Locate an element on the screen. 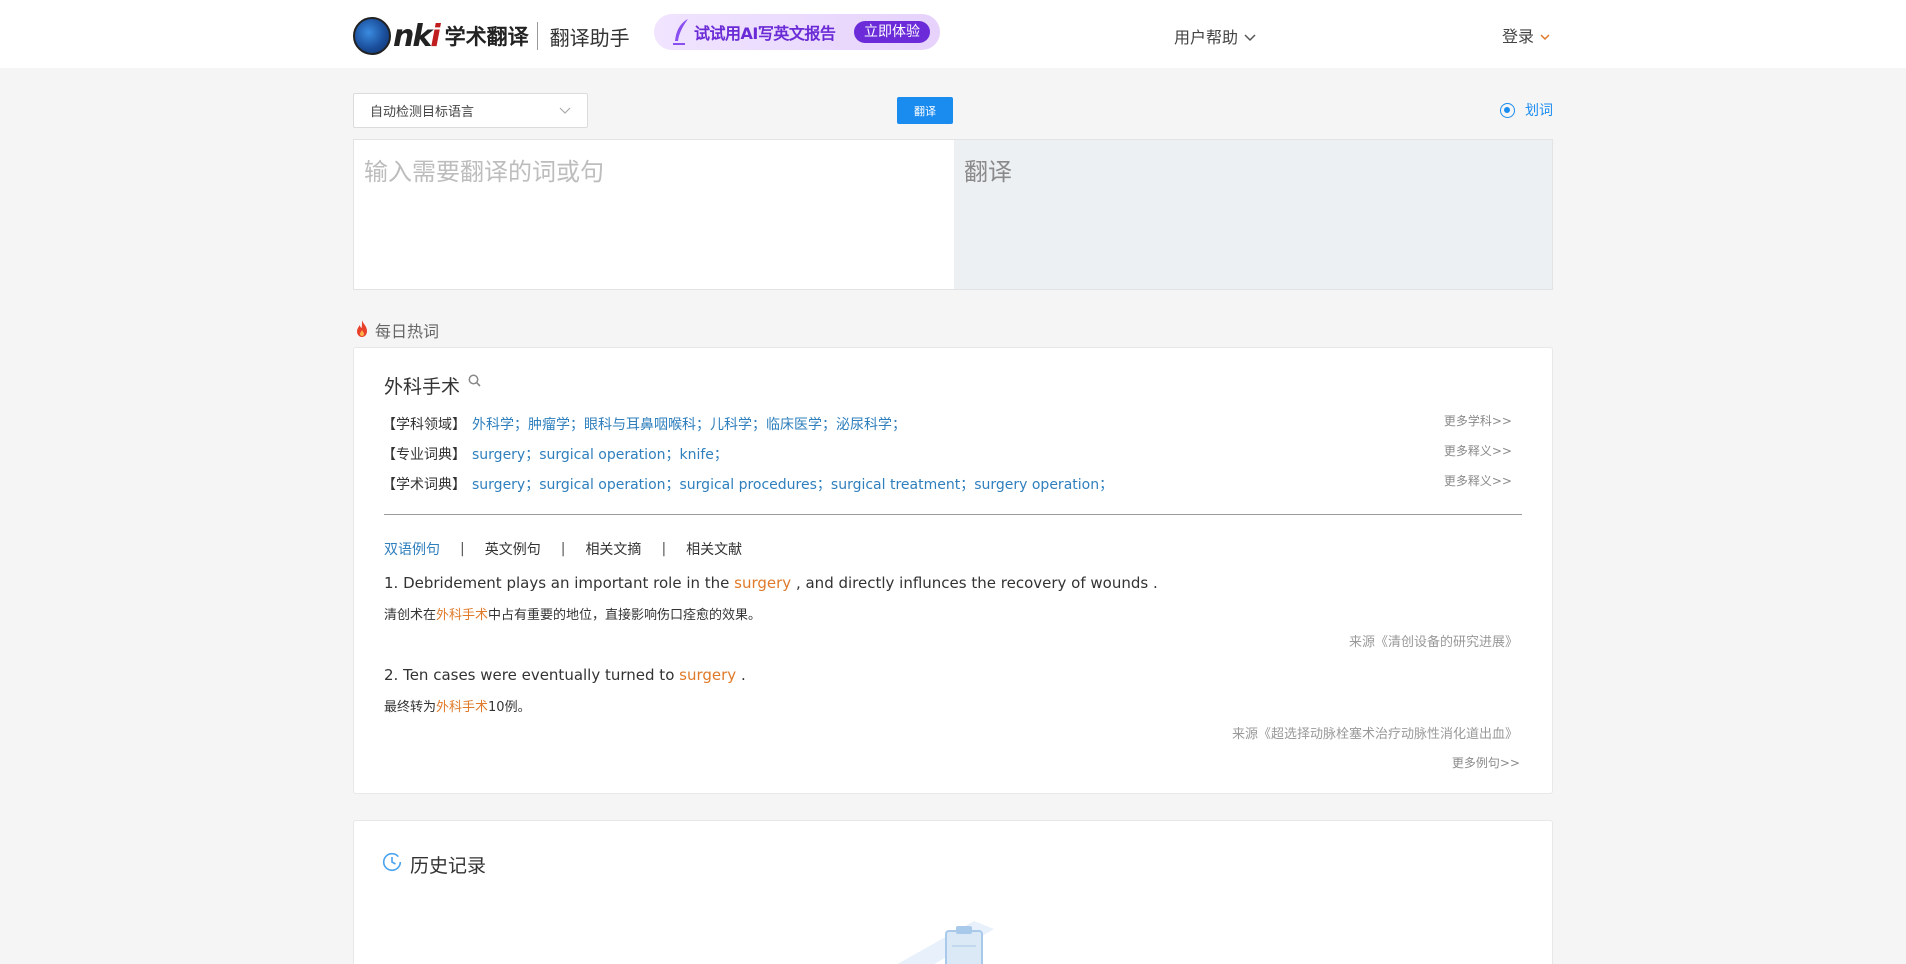  search-icon is located at coordinates (474, 381).